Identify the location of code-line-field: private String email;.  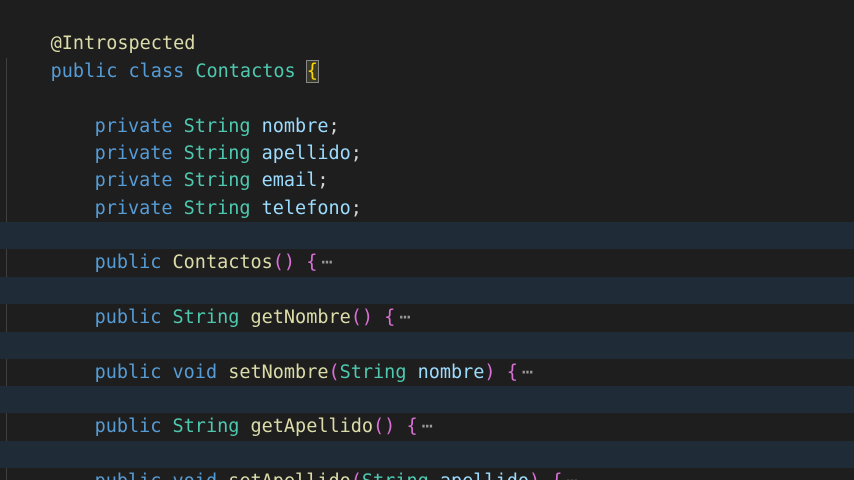
(427, 165).